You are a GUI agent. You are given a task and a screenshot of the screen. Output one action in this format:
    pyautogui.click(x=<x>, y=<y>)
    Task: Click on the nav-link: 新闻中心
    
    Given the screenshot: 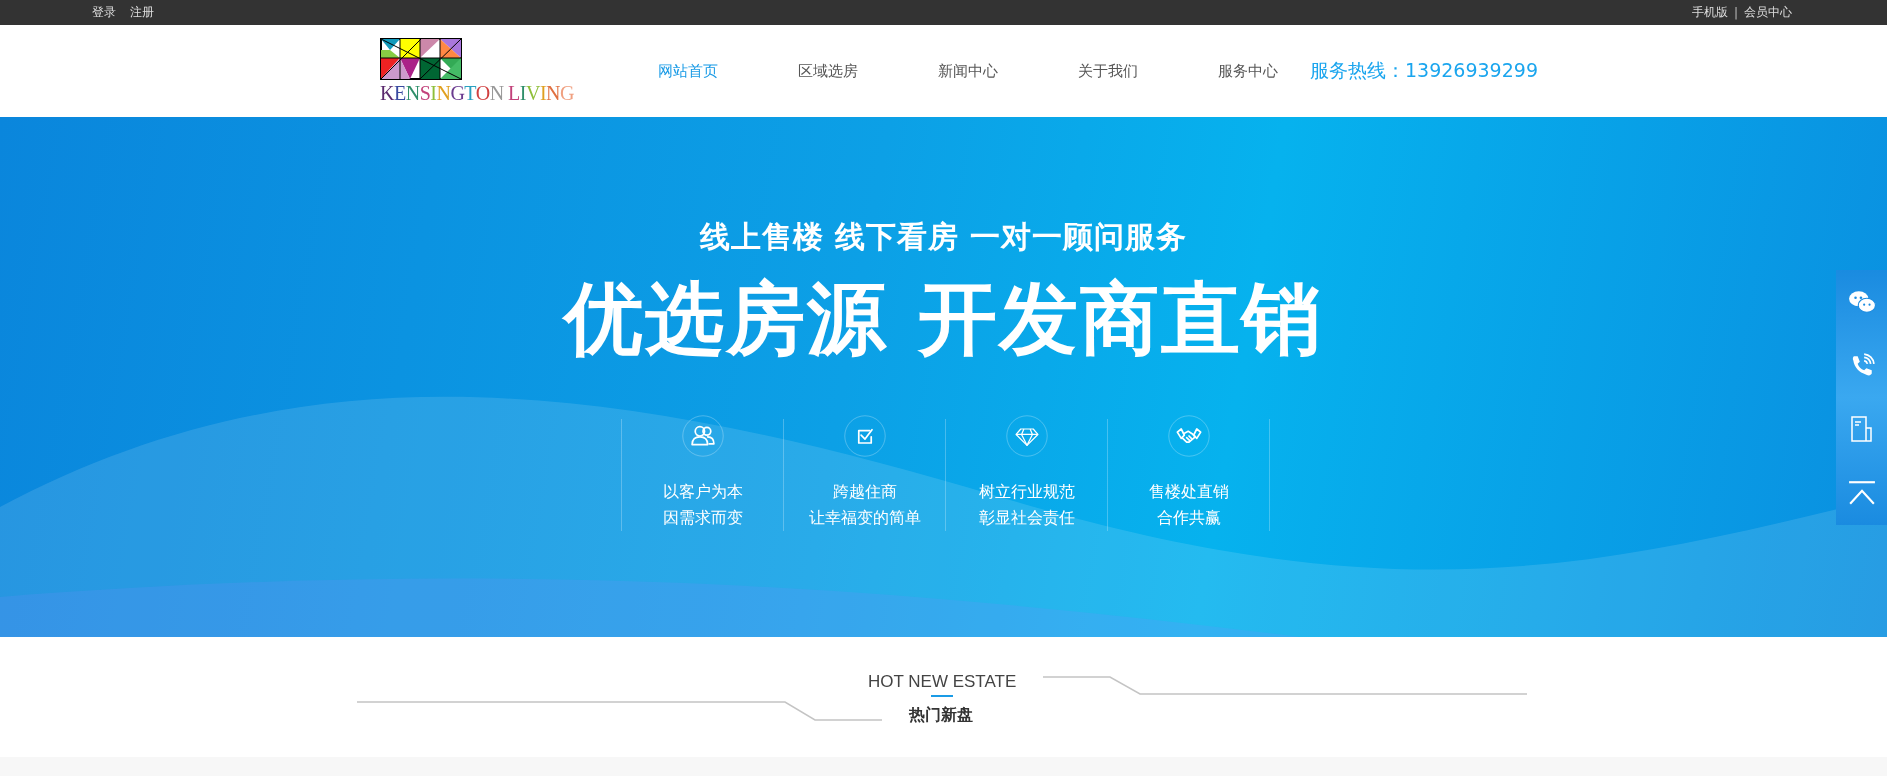 What is the action you would take?
    pyautogui.click(x=968, y=71)
    